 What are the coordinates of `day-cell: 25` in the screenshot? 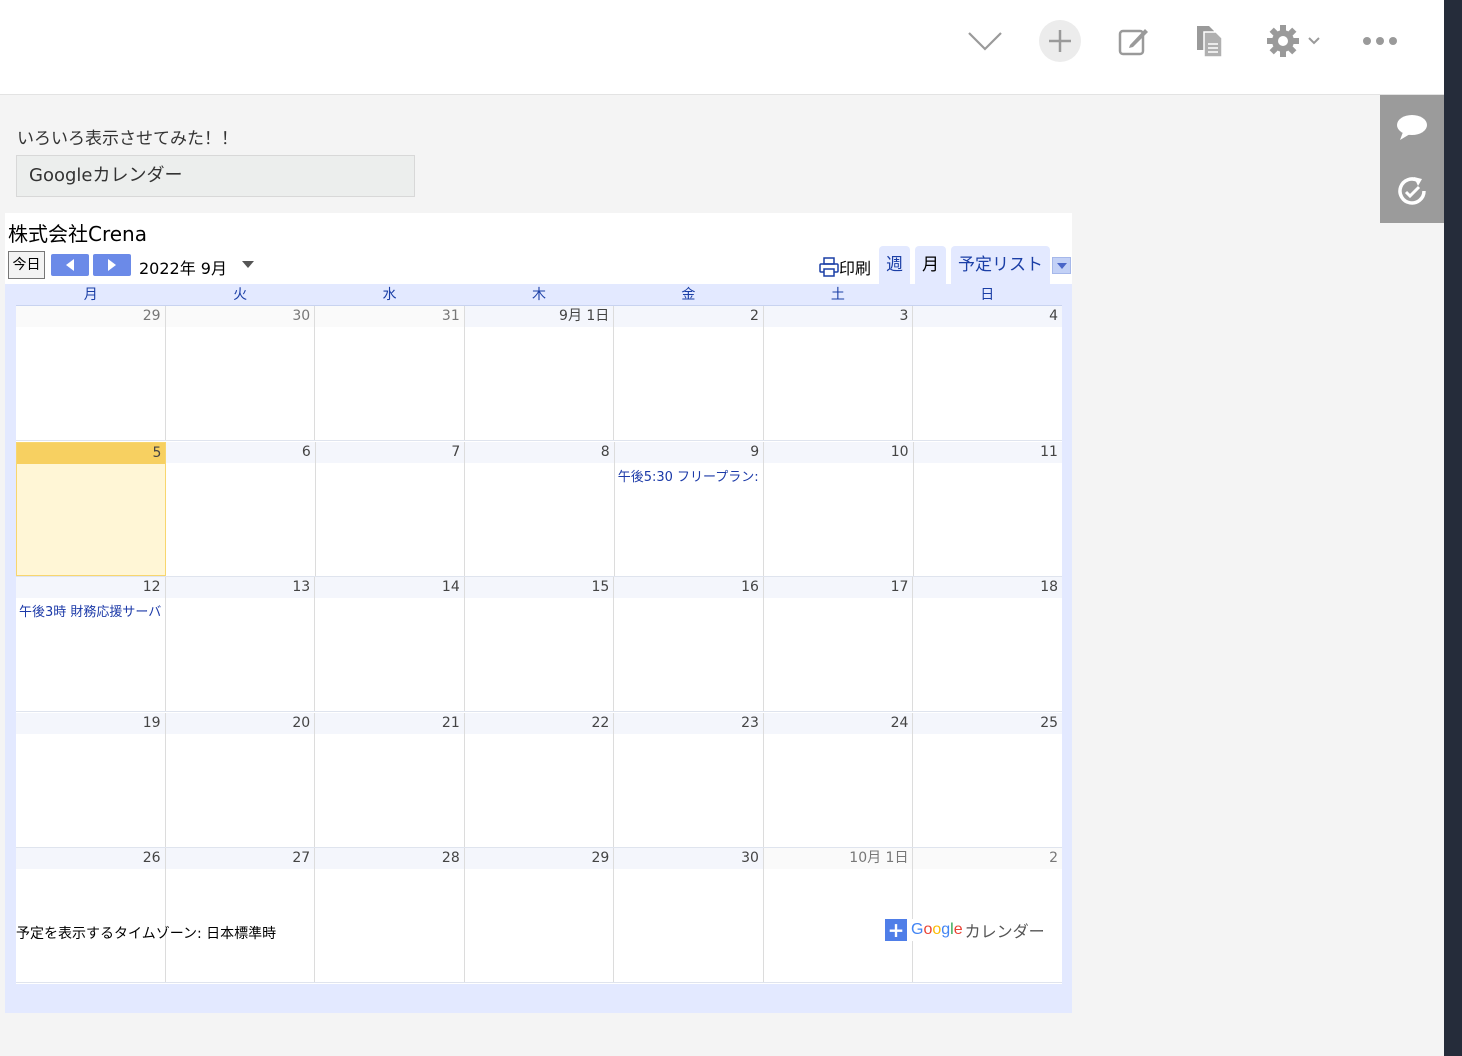 It's located at (988, 779).